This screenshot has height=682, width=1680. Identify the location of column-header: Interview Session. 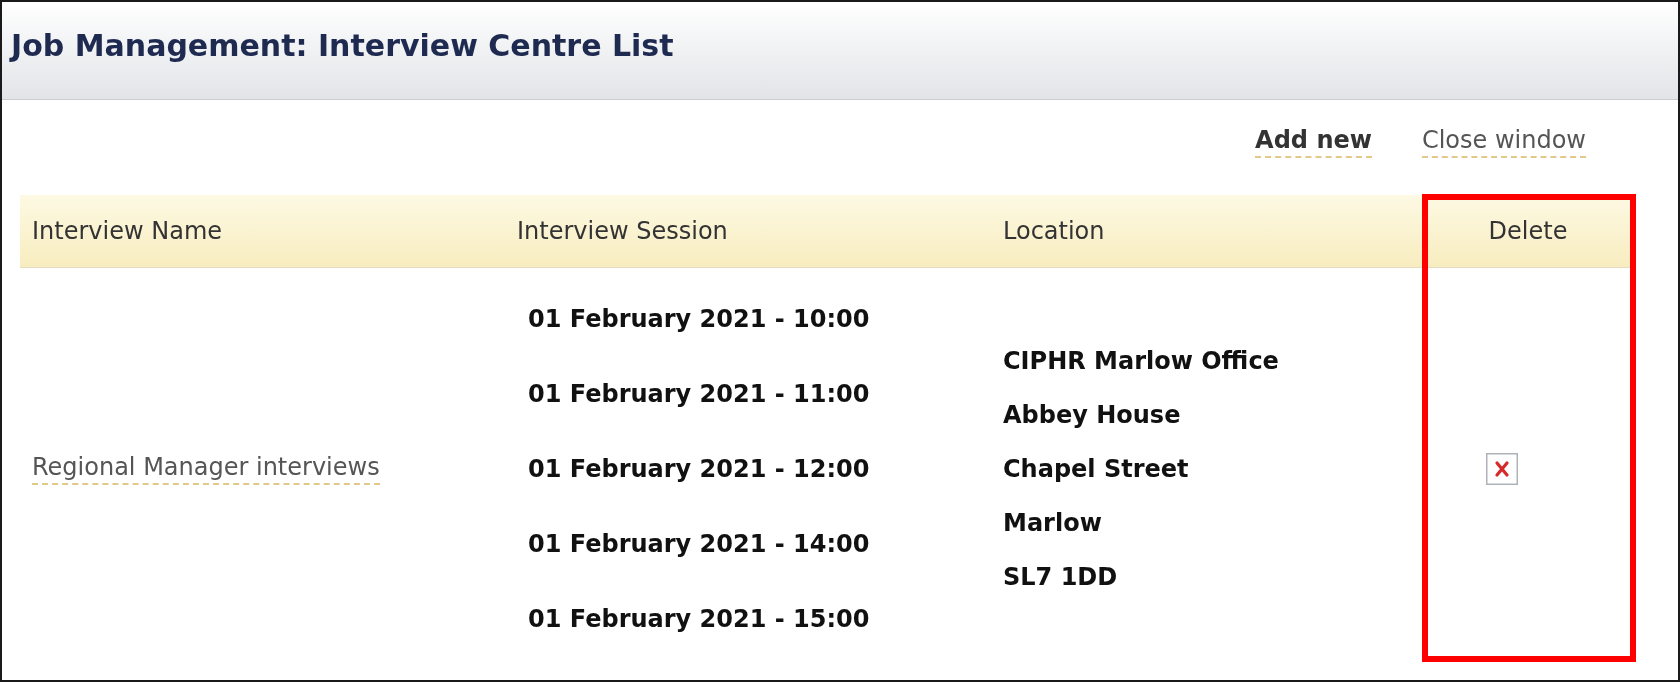
(622, 231).